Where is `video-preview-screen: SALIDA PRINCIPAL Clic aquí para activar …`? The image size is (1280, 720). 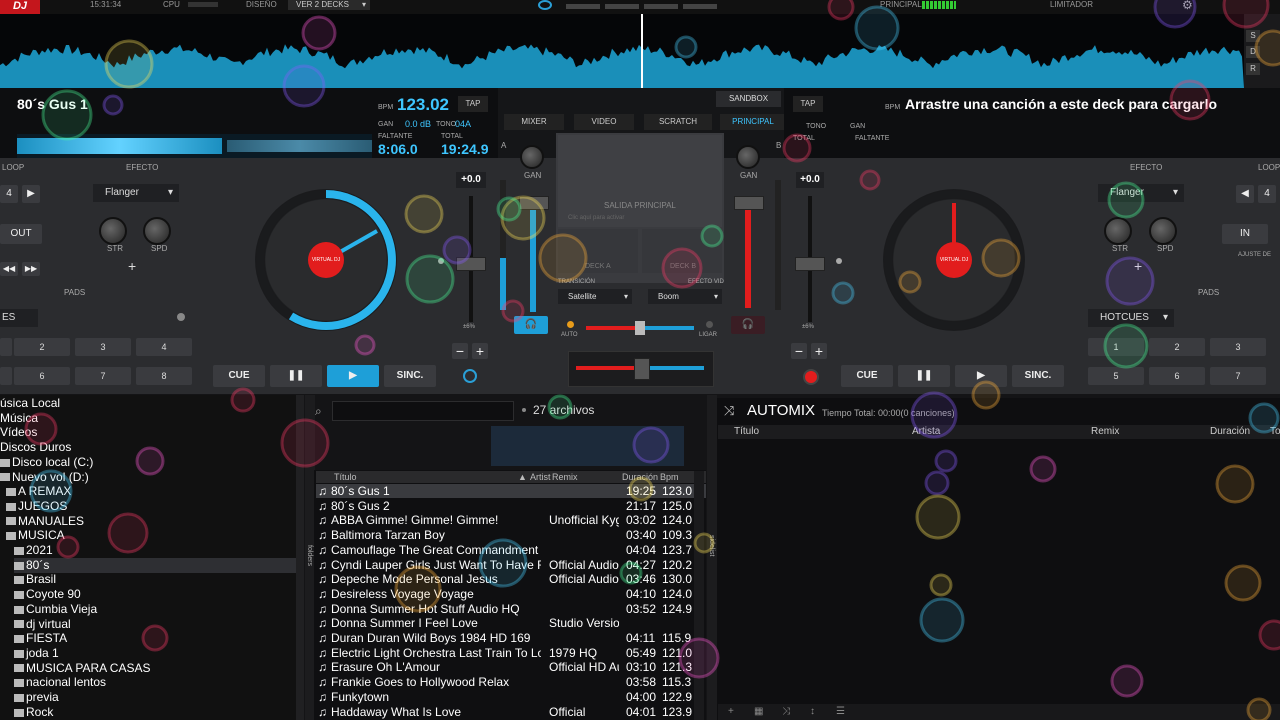
video-preview-screen: SALIDA PRINCIPAL Clic aquí para activar … is located at coordinates (640, 208).